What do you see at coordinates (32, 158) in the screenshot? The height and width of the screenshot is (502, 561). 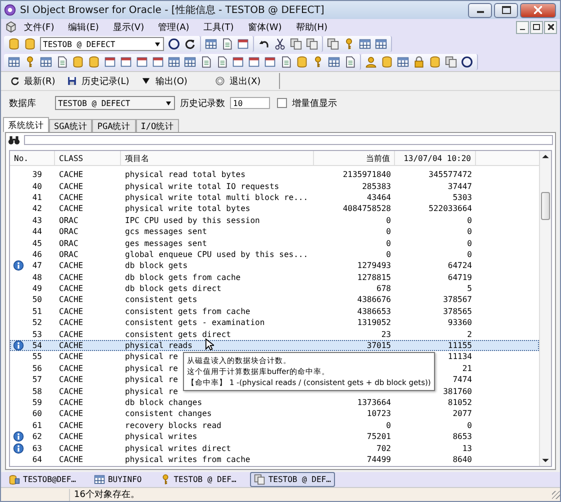 I see `column-header: No.` at bounding box center [32, 158].